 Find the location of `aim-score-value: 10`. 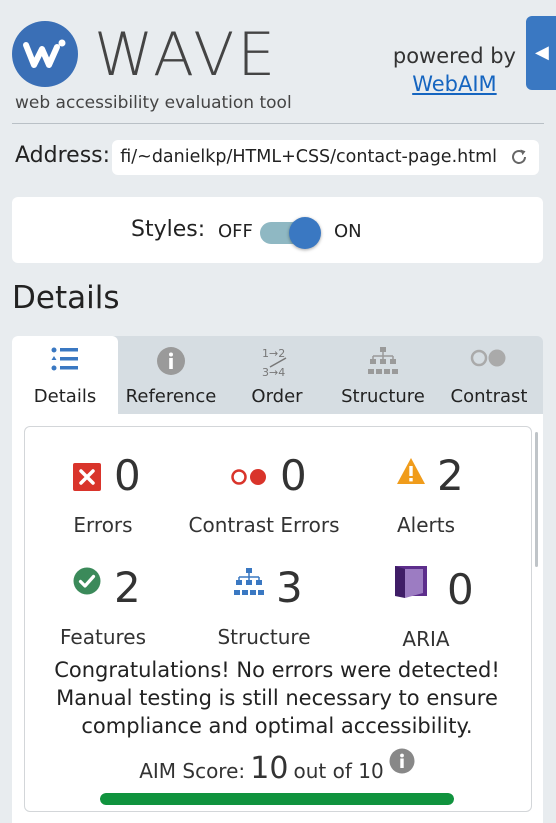

aim-score-value: 10 is located at coordinates (269, 768).